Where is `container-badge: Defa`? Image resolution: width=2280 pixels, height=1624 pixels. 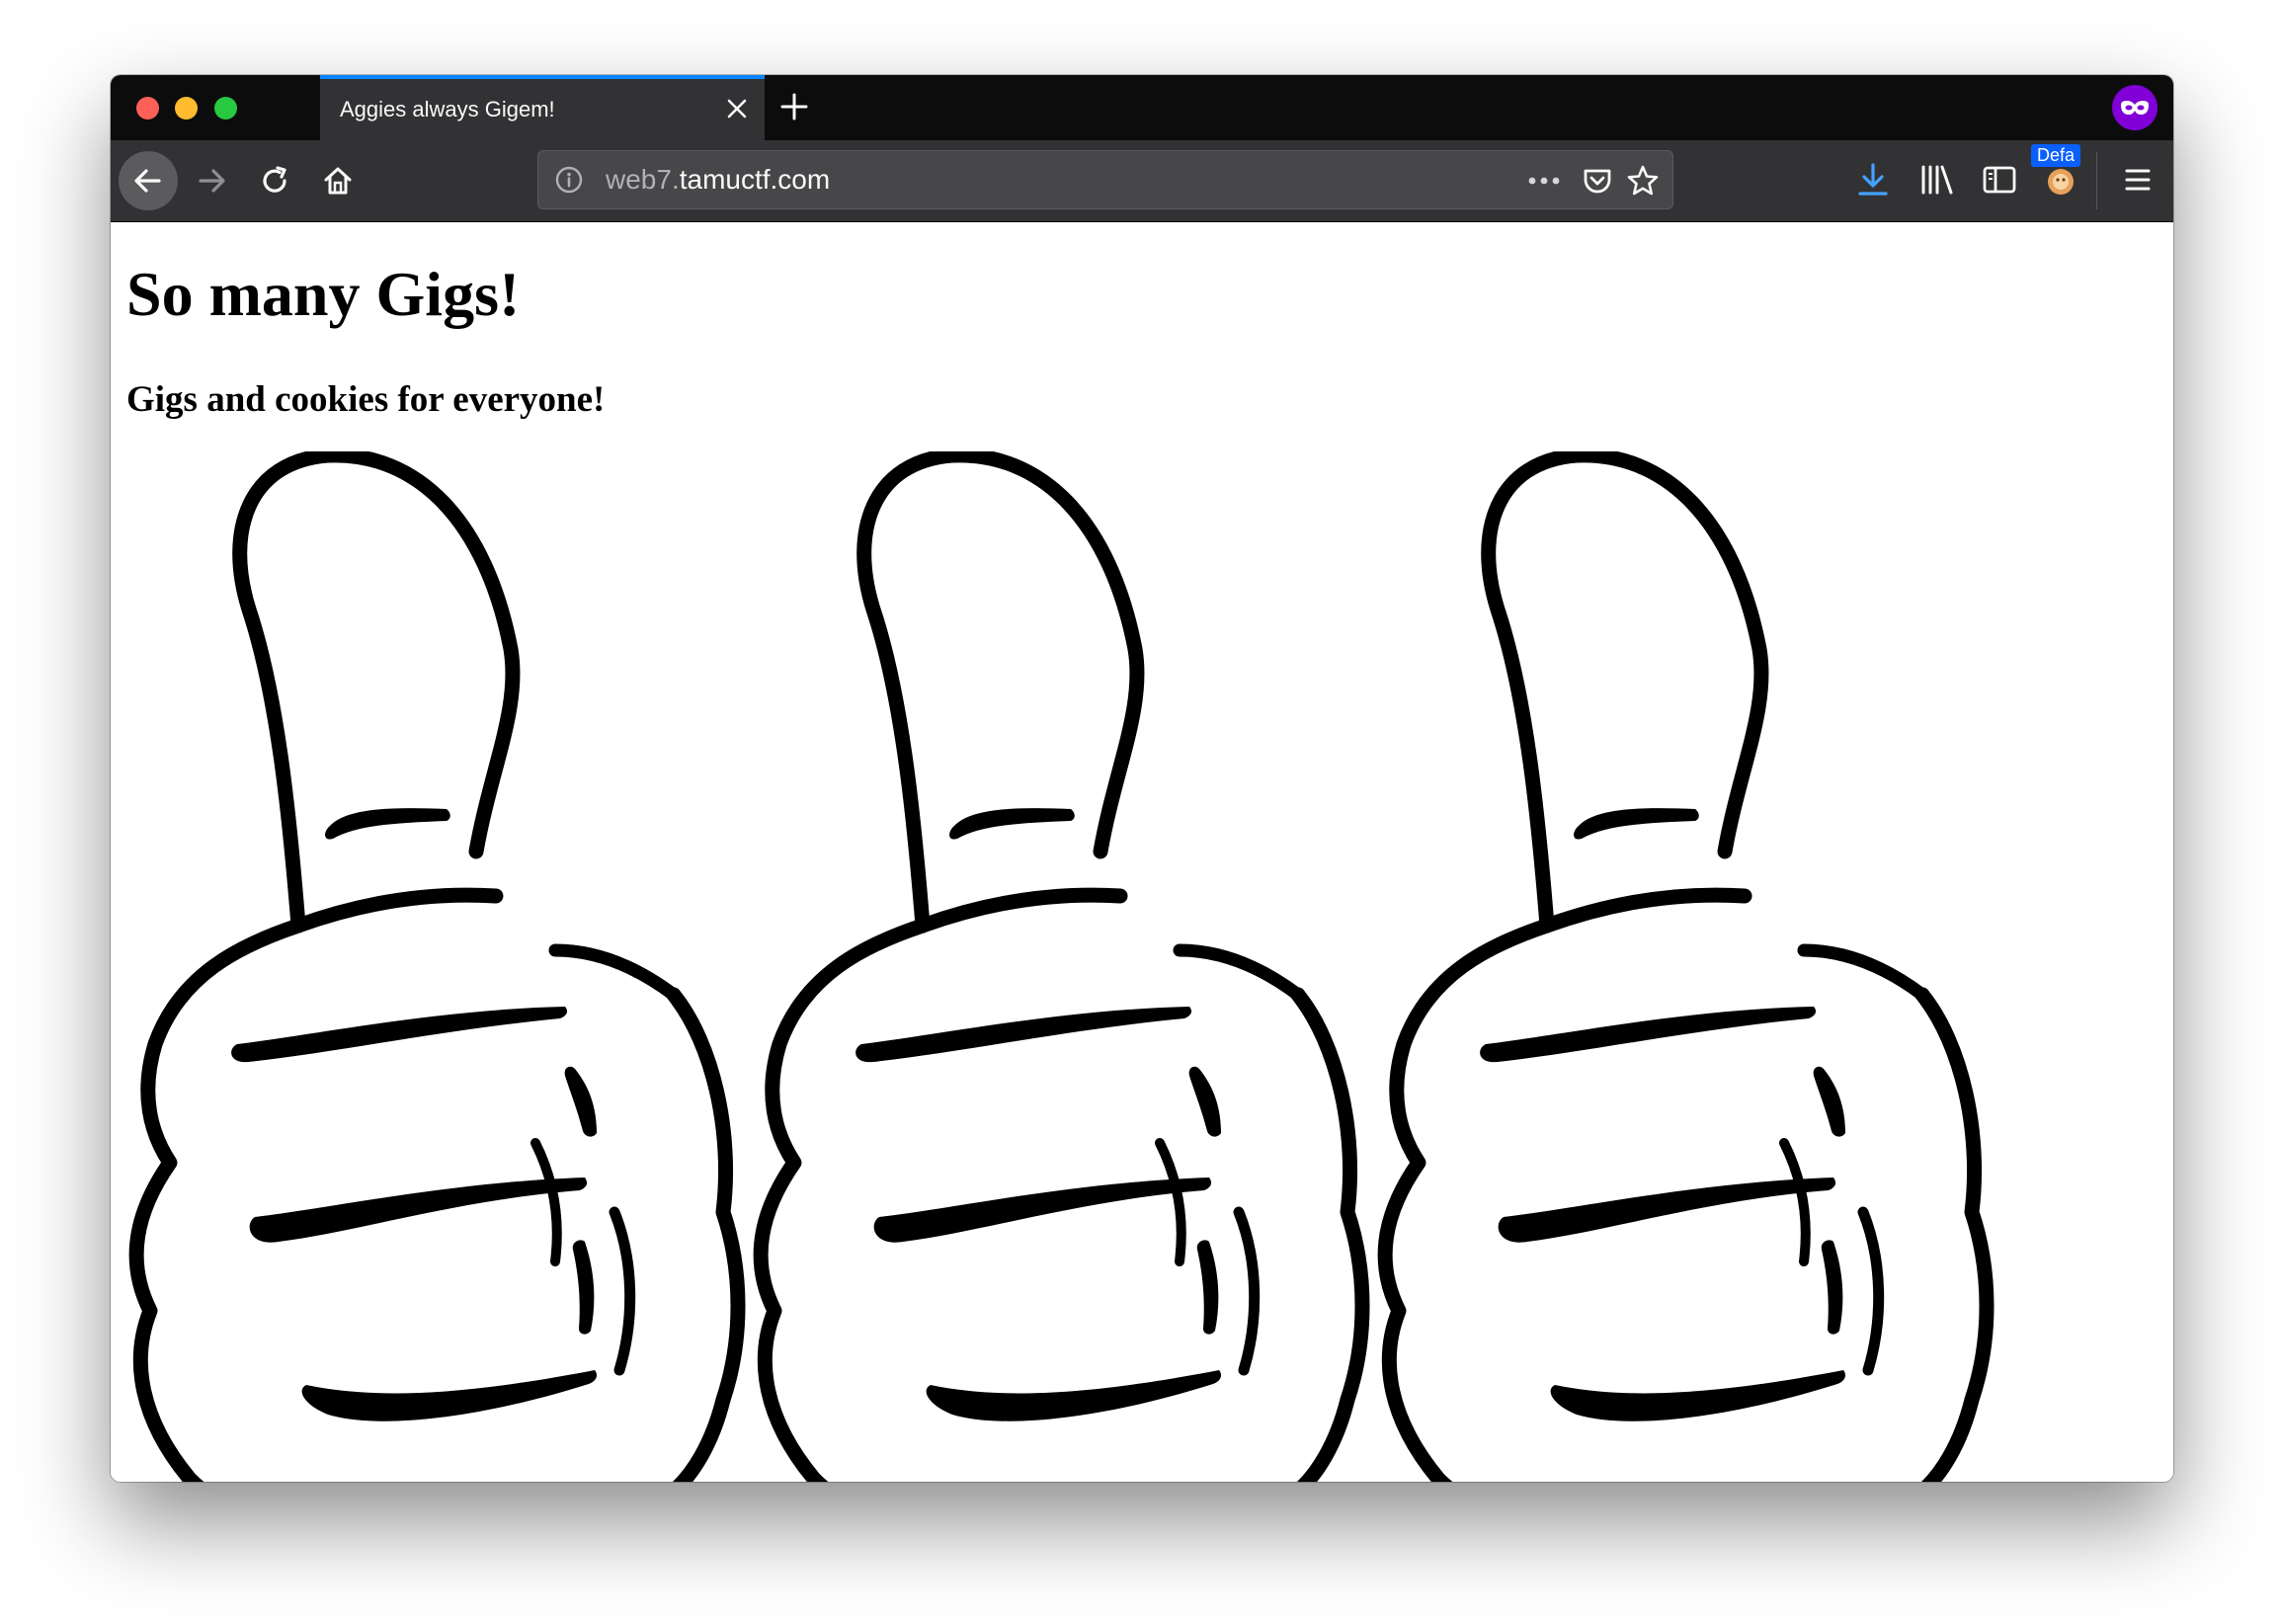
container-badge: Defa is located at coordinates (2056, 155).